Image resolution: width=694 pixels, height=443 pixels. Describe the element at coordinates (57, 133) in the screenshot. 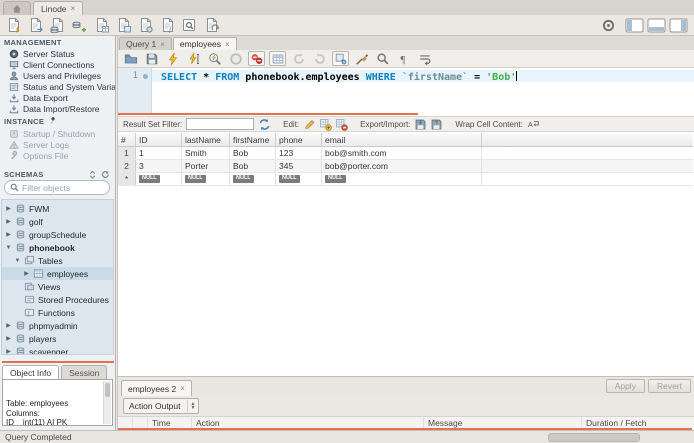

I see `sidebar-item-startup-shutdown: Startup / Shutdown` at that location.